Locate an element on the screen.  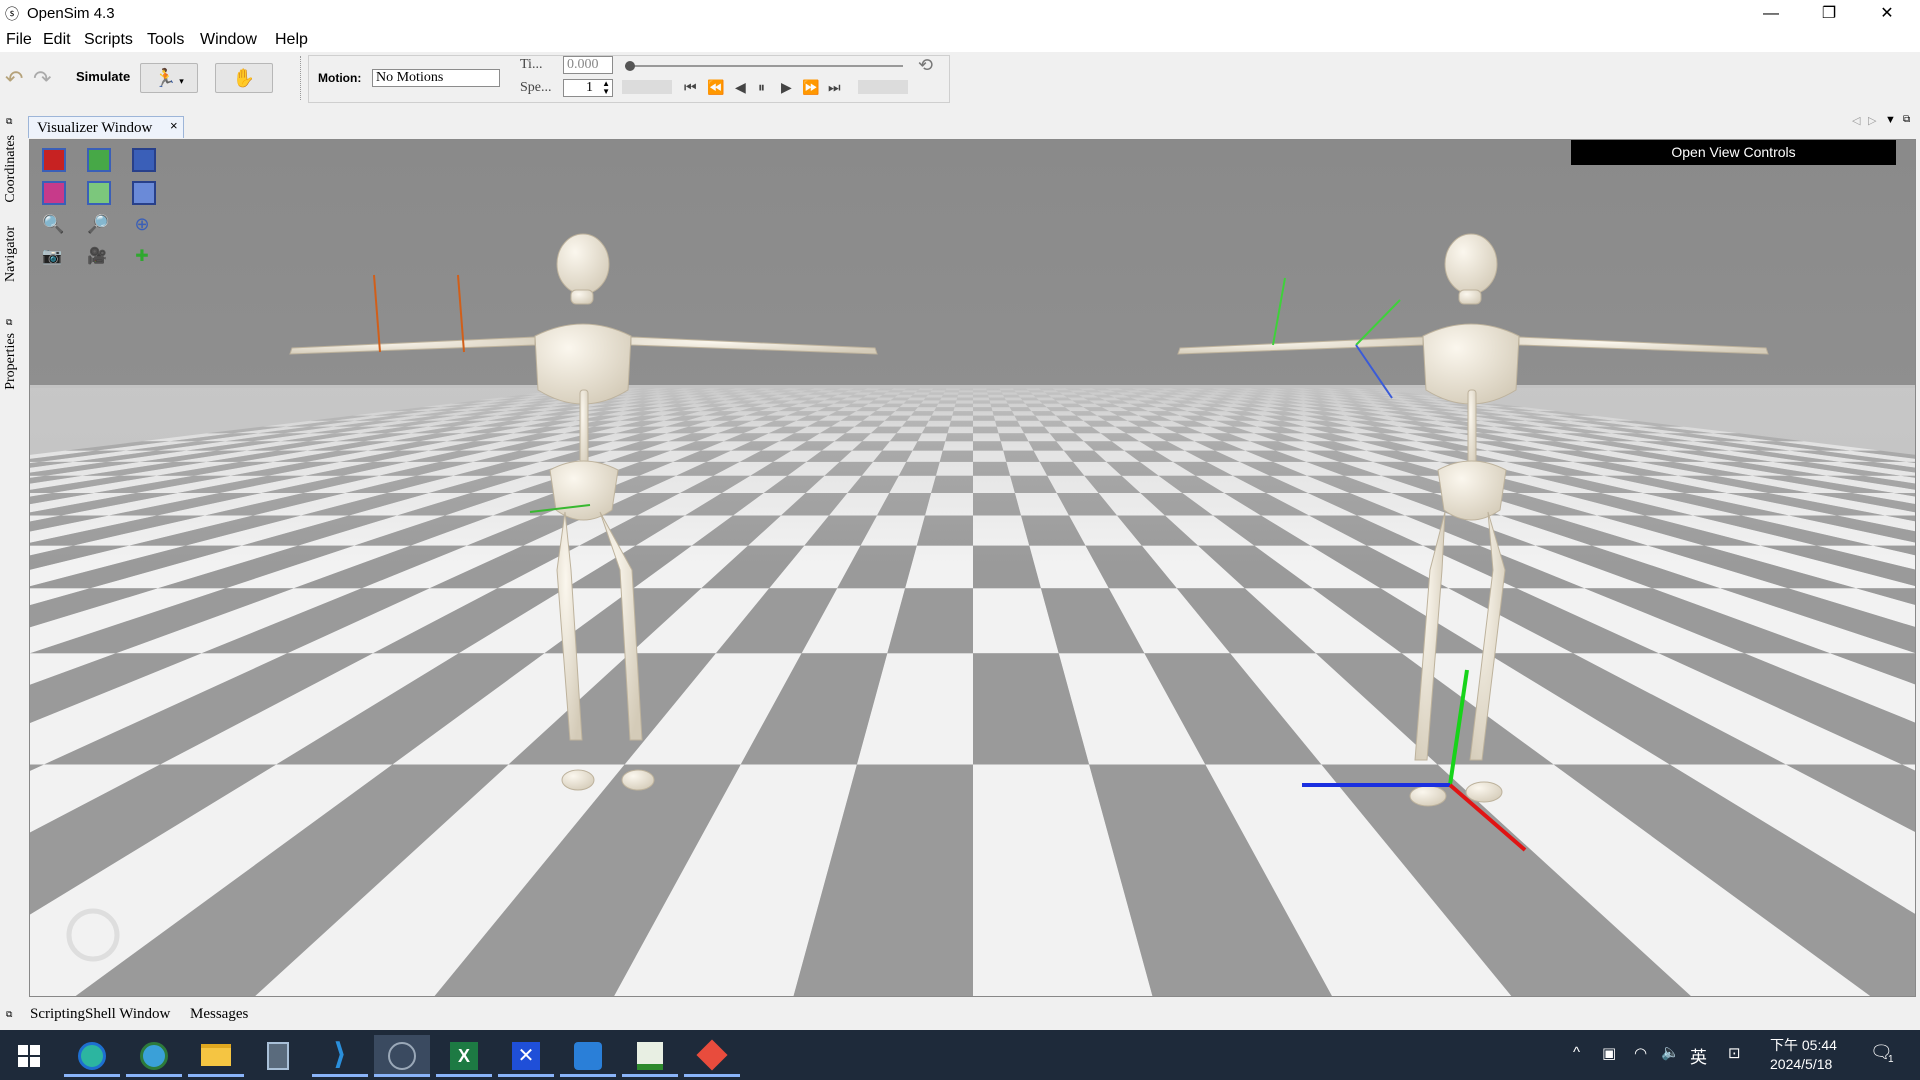
undo-icon: ↶ is located at coordinates (14, 79).